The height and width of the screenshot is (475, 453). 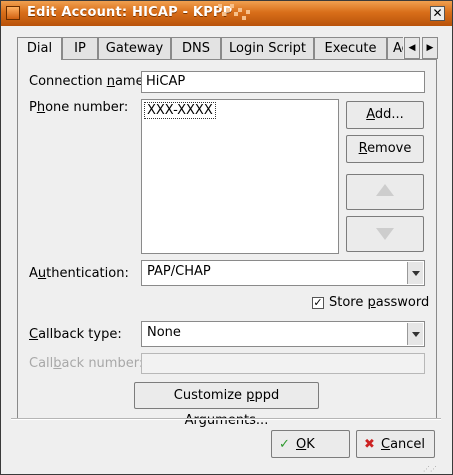 I want to click on move-up-button, so click(x=385, y=192).